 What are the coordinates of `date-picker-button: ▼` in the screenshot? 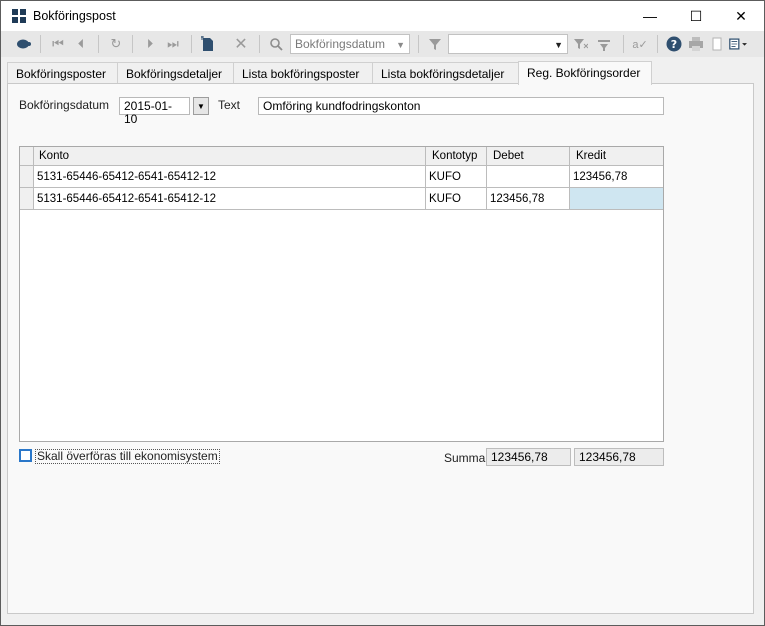 It's located at (201, 106).